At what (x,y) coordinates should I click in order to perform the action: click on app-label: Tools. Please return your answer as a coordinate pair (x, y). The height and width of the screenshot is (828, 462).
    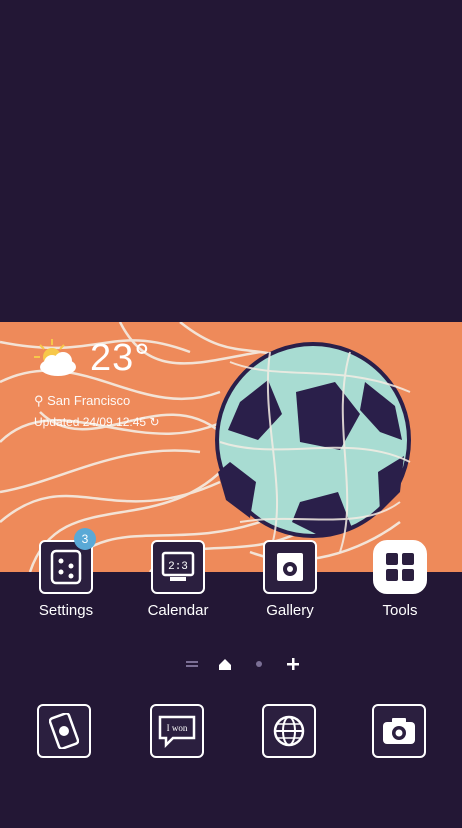
    Looking at the image, I should click on (400, 610).